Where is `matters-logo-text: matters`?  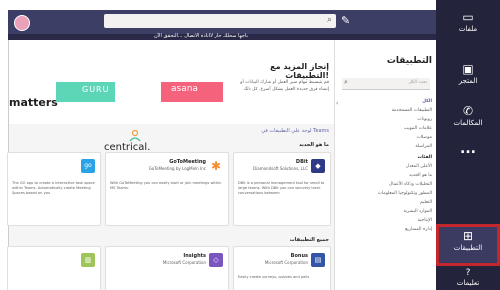
matters-logo-text: matters is located at coordinates (33, 102).